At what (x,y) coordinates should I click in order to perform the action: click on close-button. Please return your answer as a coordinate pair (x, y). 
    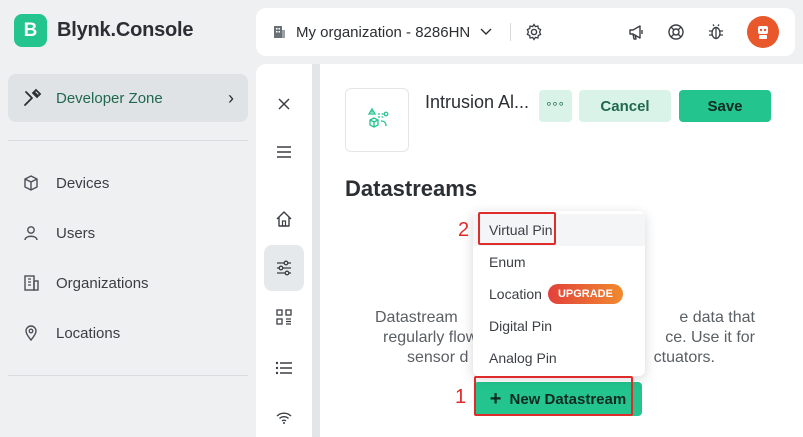
    Looking at the image, I should click on (284, 104).